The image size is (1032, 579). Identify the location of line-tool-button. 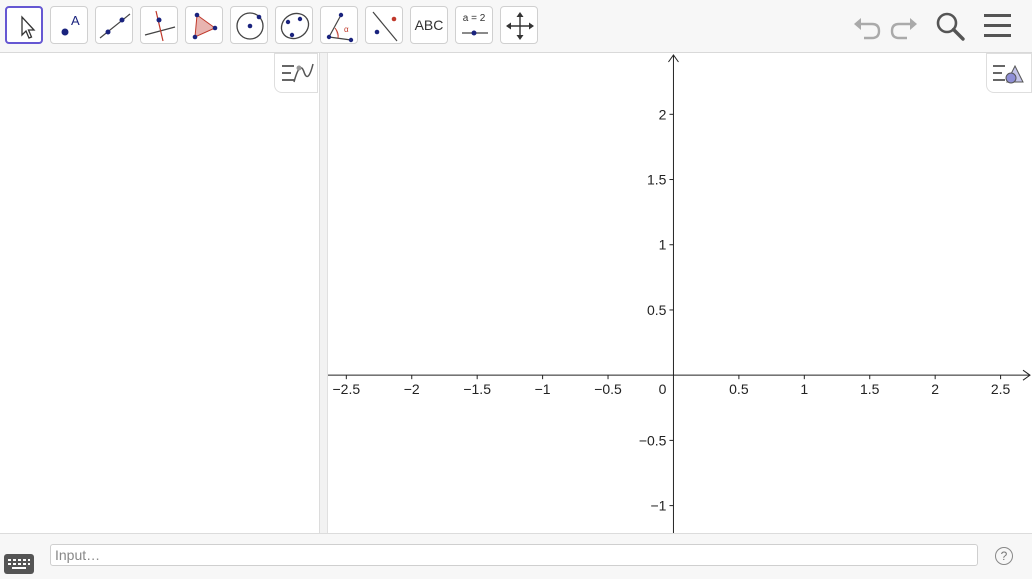
(114, 25).